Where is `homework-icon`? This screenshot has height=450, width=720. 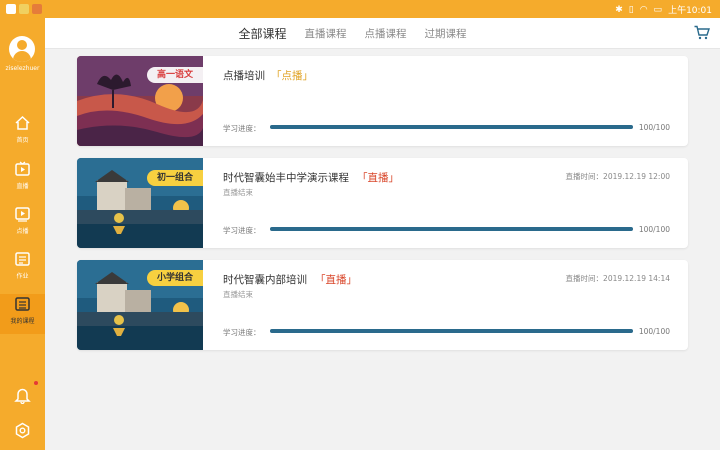 homework-icon is located at coordinates (22, 259).